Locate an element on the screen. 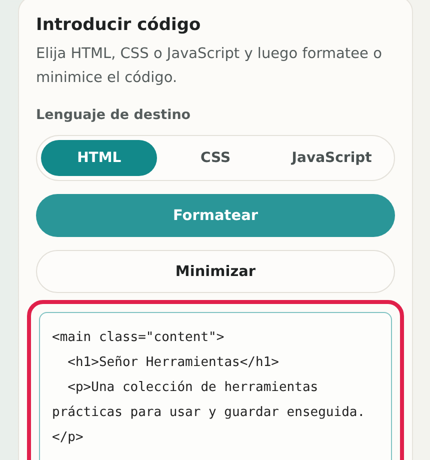  format-button: Formatear is located at coordinates (215, 215).